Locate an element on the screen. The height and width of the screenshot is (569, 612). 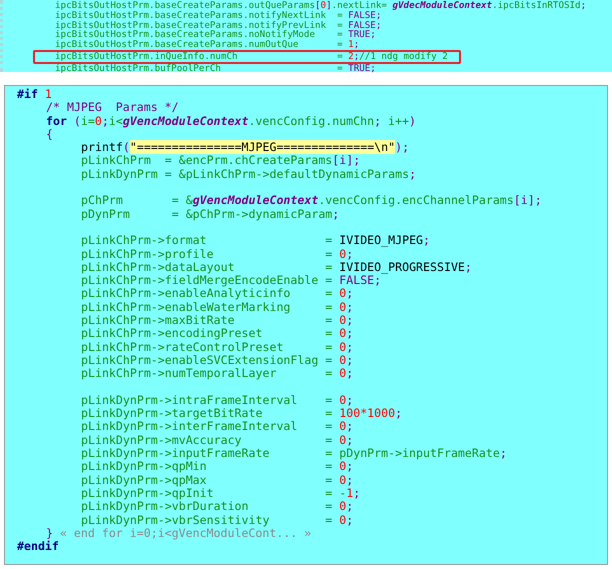
code-line: pLinkDynPrm->intraFrameInterval = 0; is located at coordinates (217, 401).